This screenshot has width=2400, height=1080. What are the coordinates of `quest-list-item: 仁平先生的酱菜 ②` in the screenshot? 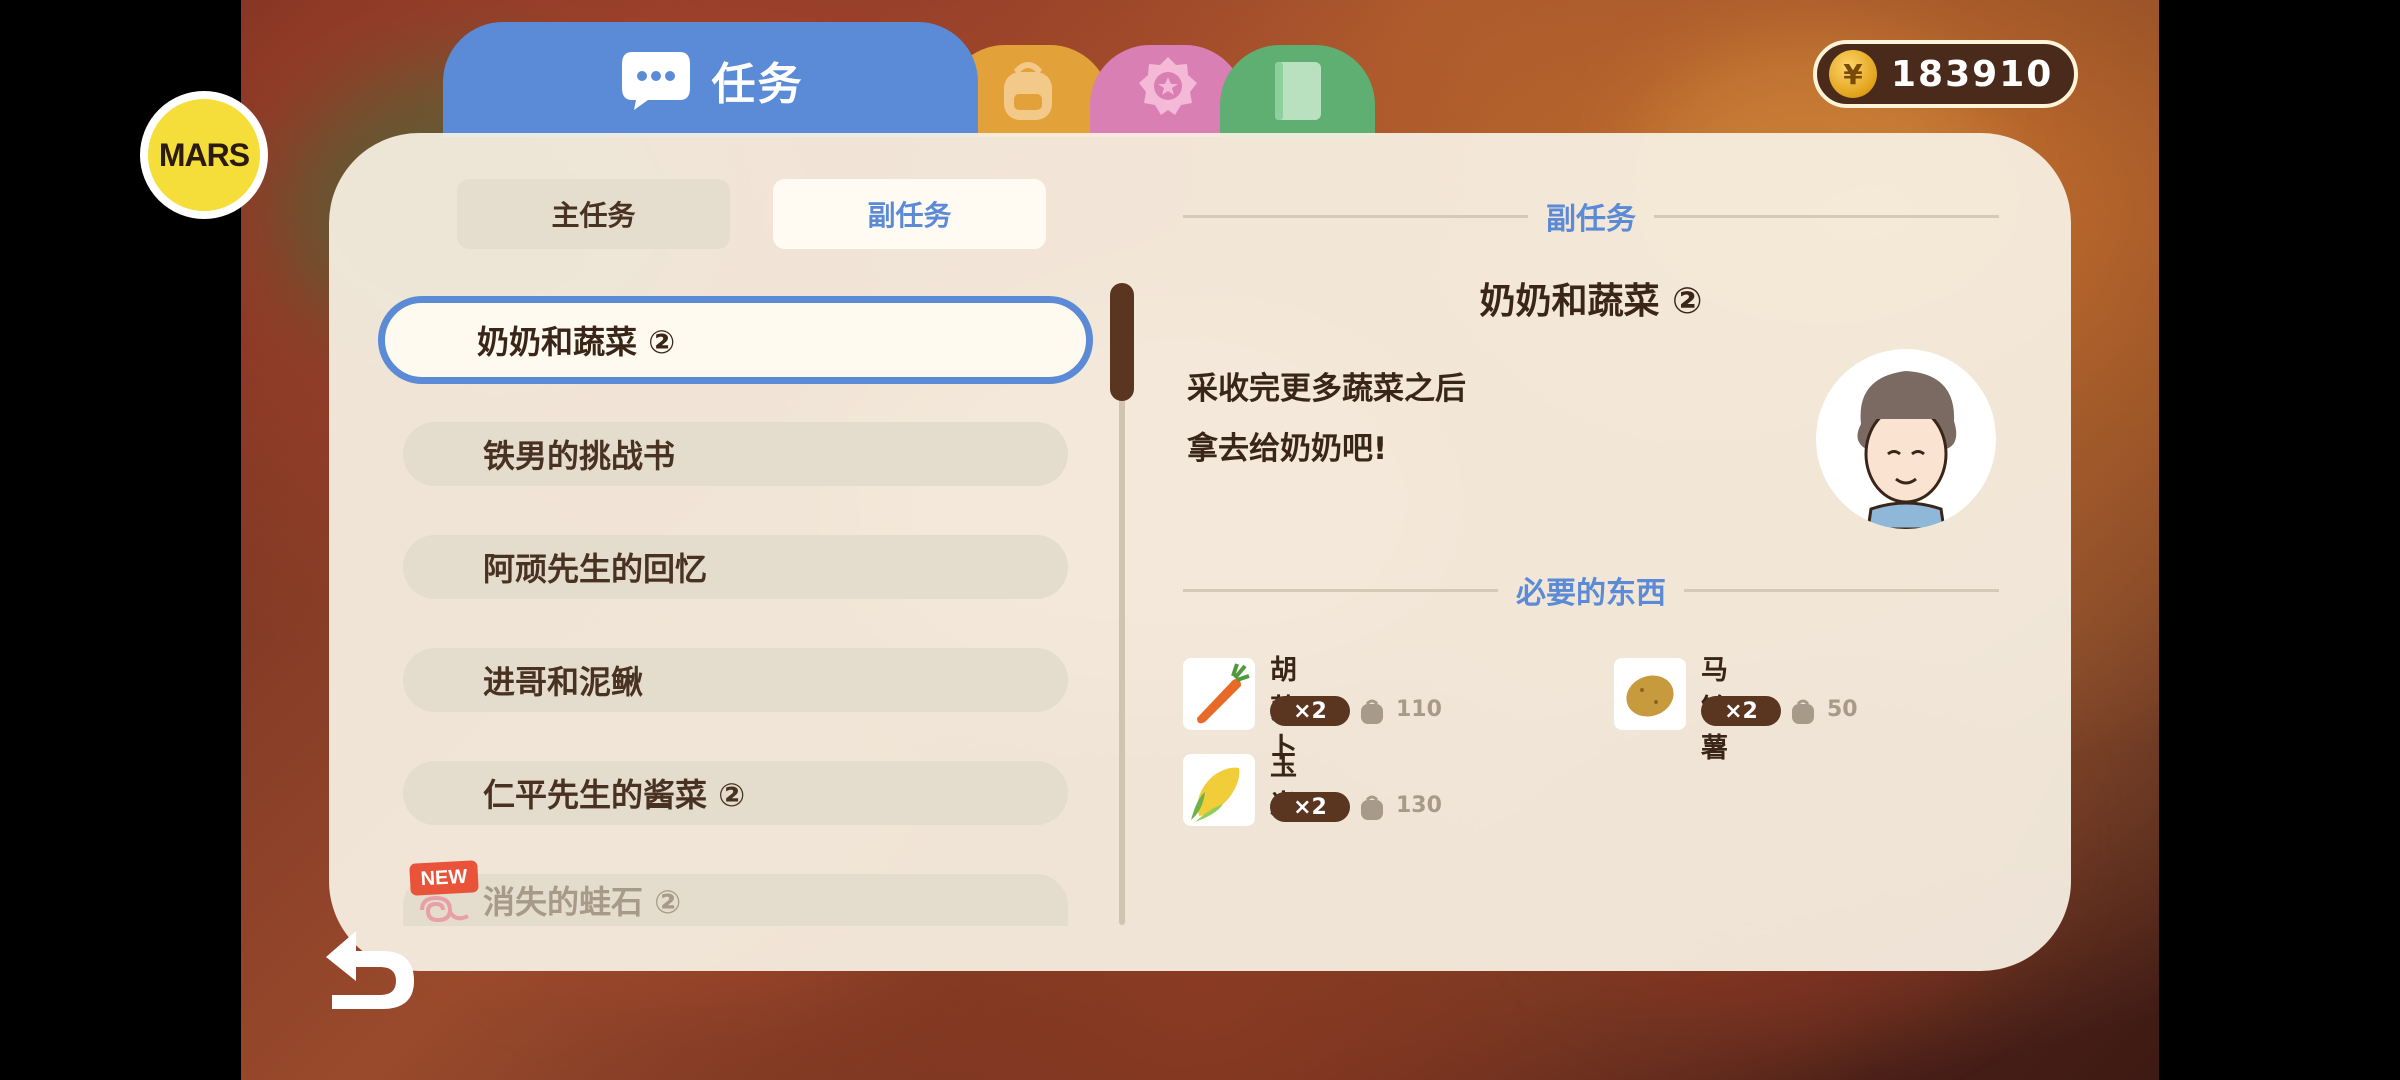 It's located at (735, 793).